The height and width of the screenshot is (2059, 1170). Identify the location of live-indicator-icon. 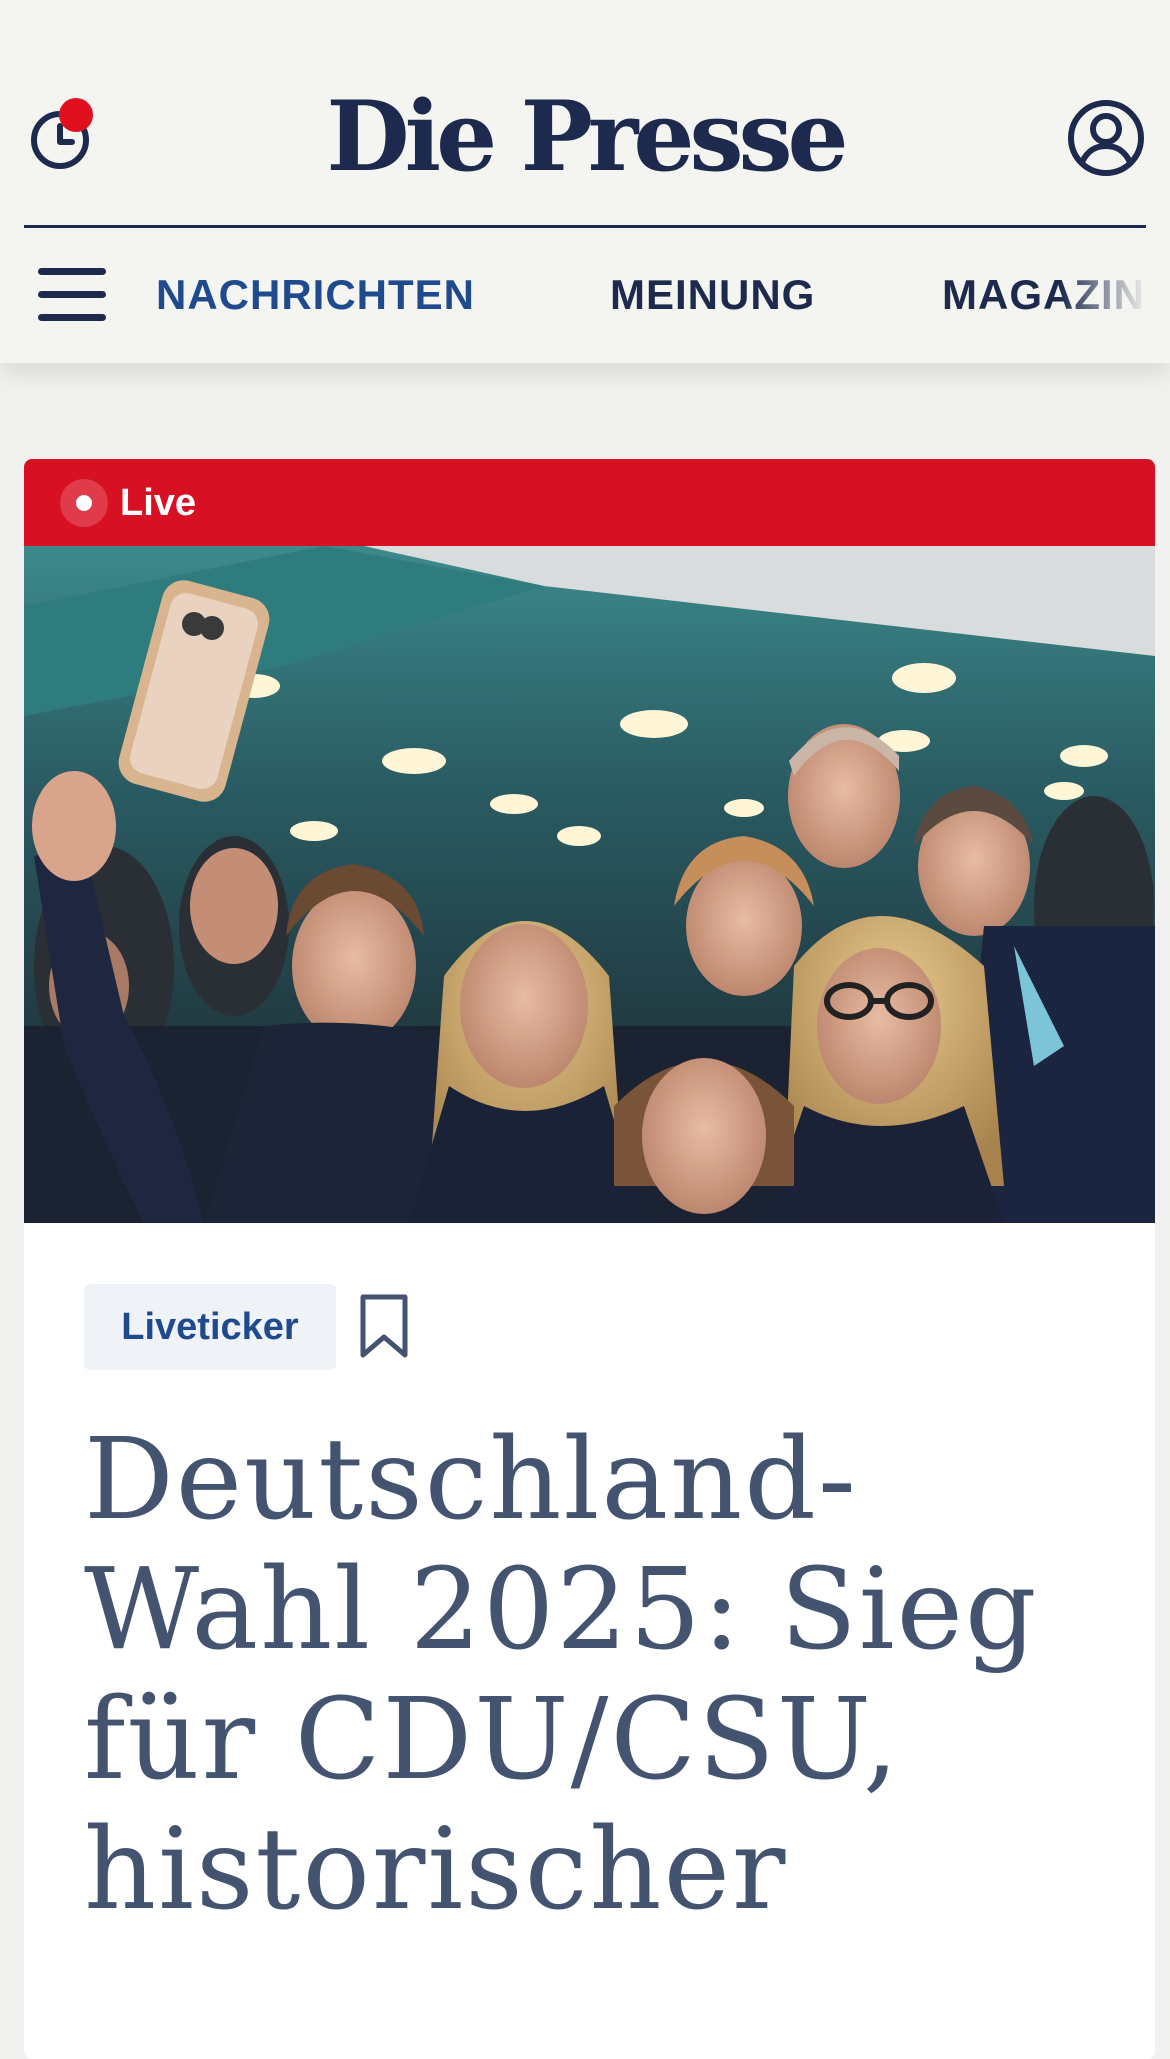
(84, 503).